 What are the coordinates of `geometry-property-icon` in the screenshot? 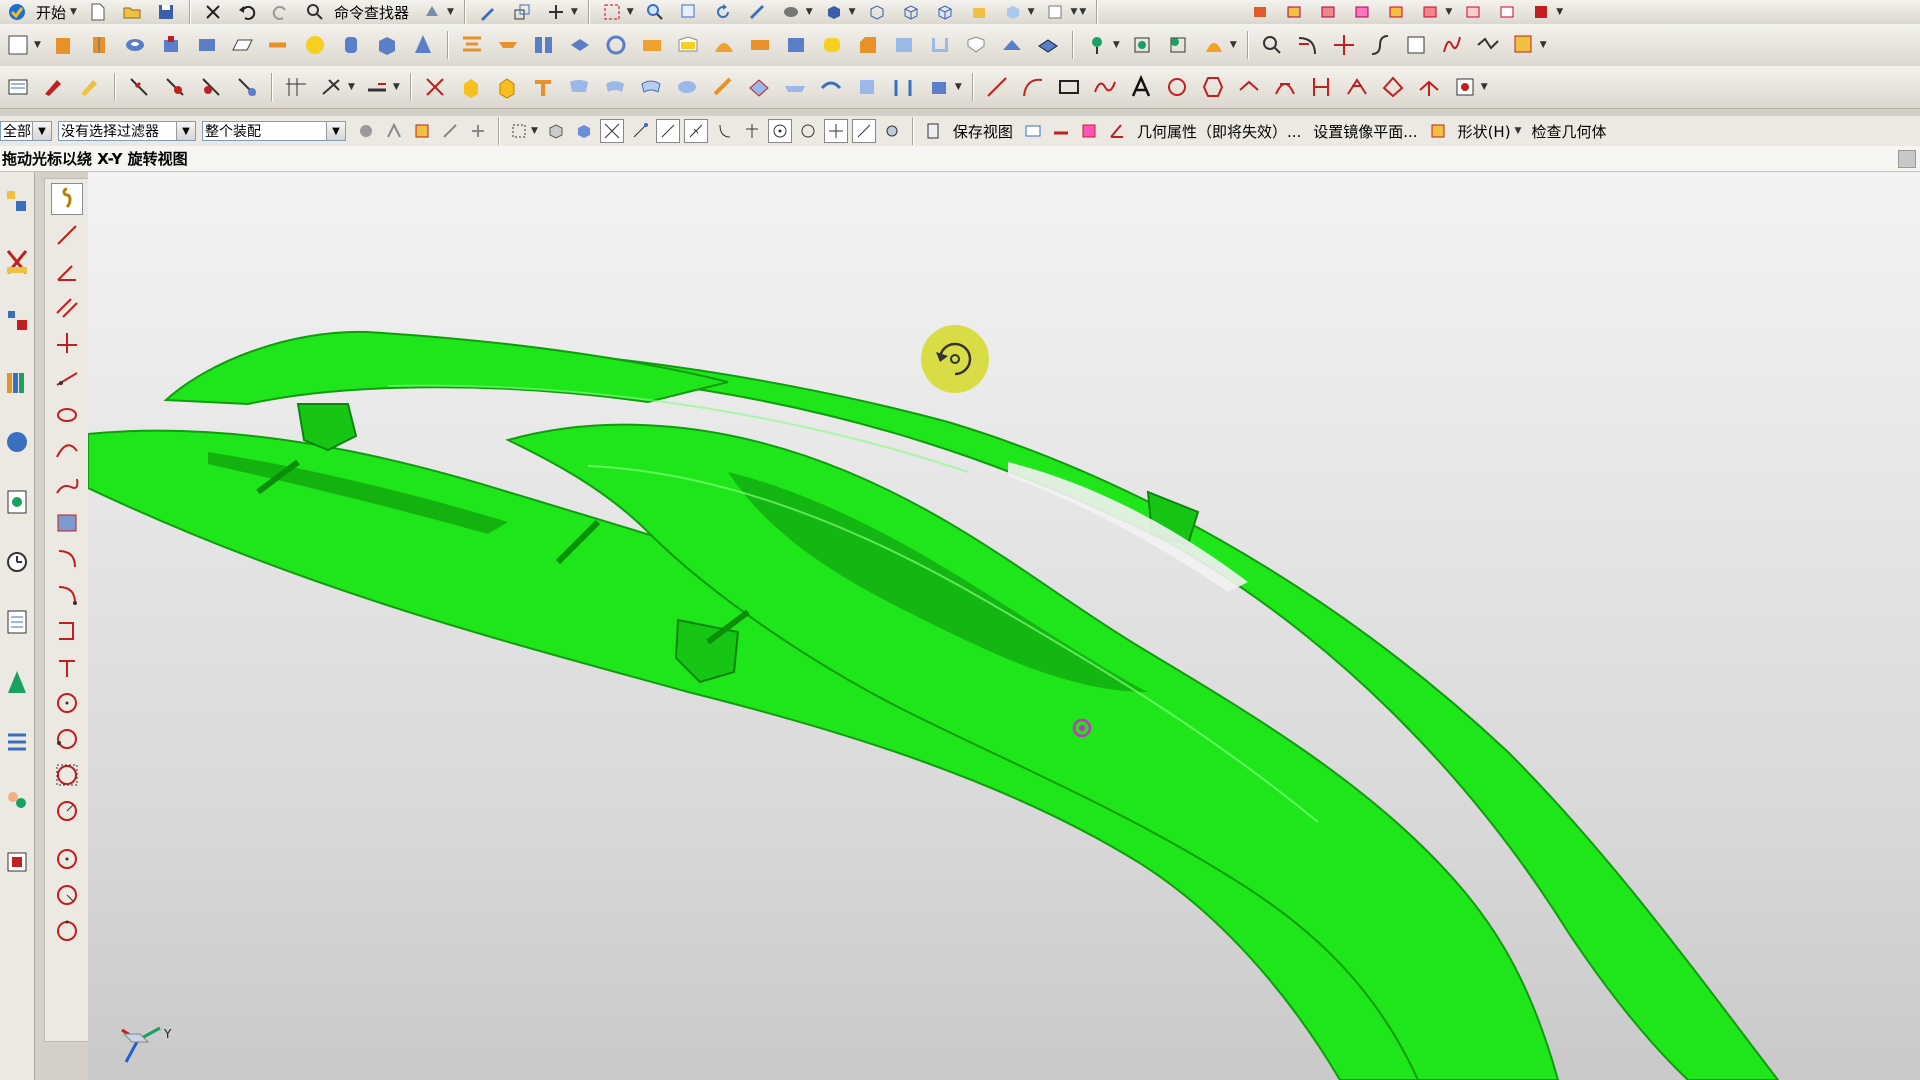 It's located at (1089, 131).